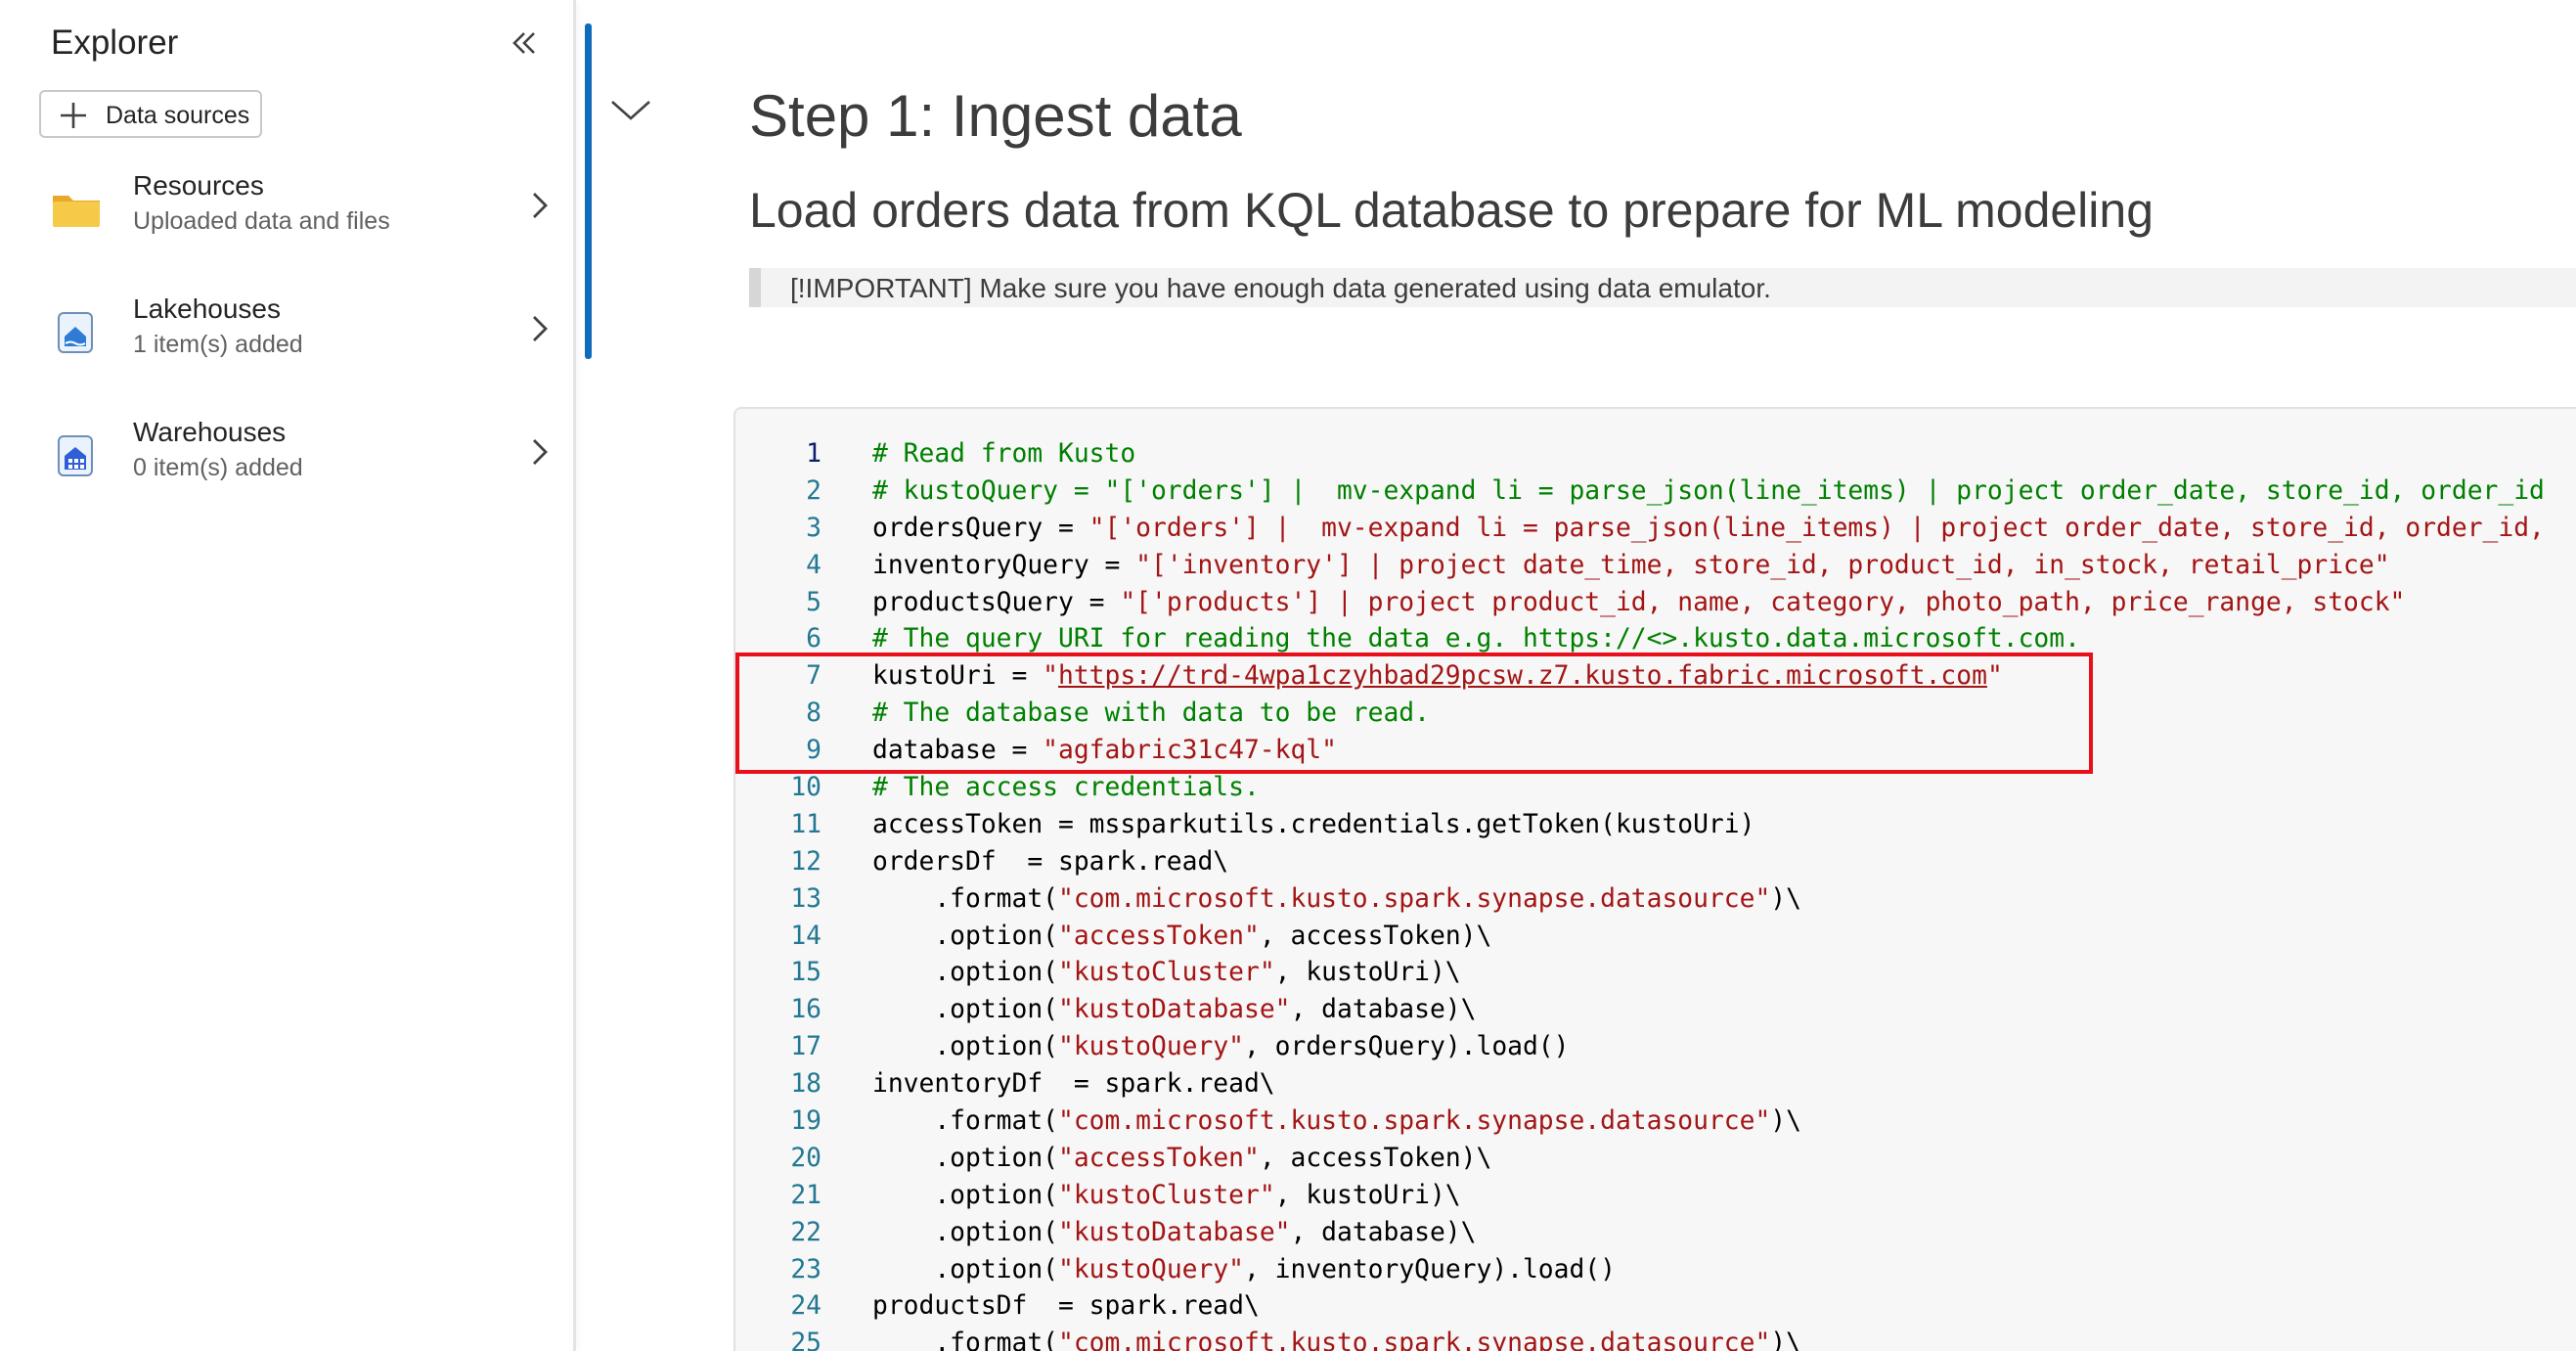 The width and height of the screenshot is (2576, 1351). I want to click on data-sources-button: Data sources, so click(150, 114).